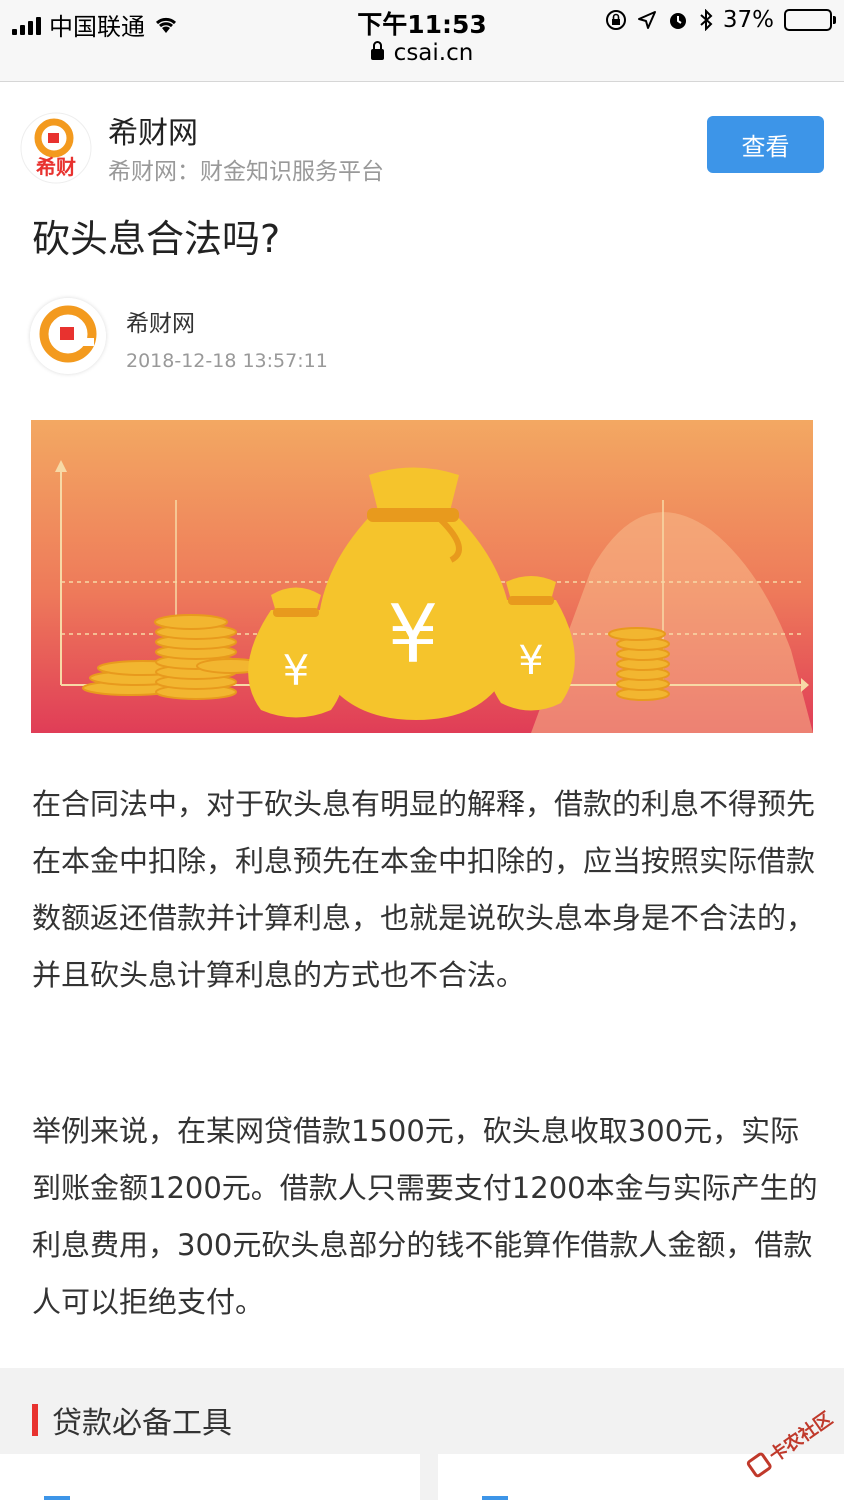 This screenshot has width=844, height=1500. I want to click on yen-symbol-right: ¥, so click(530, 661).